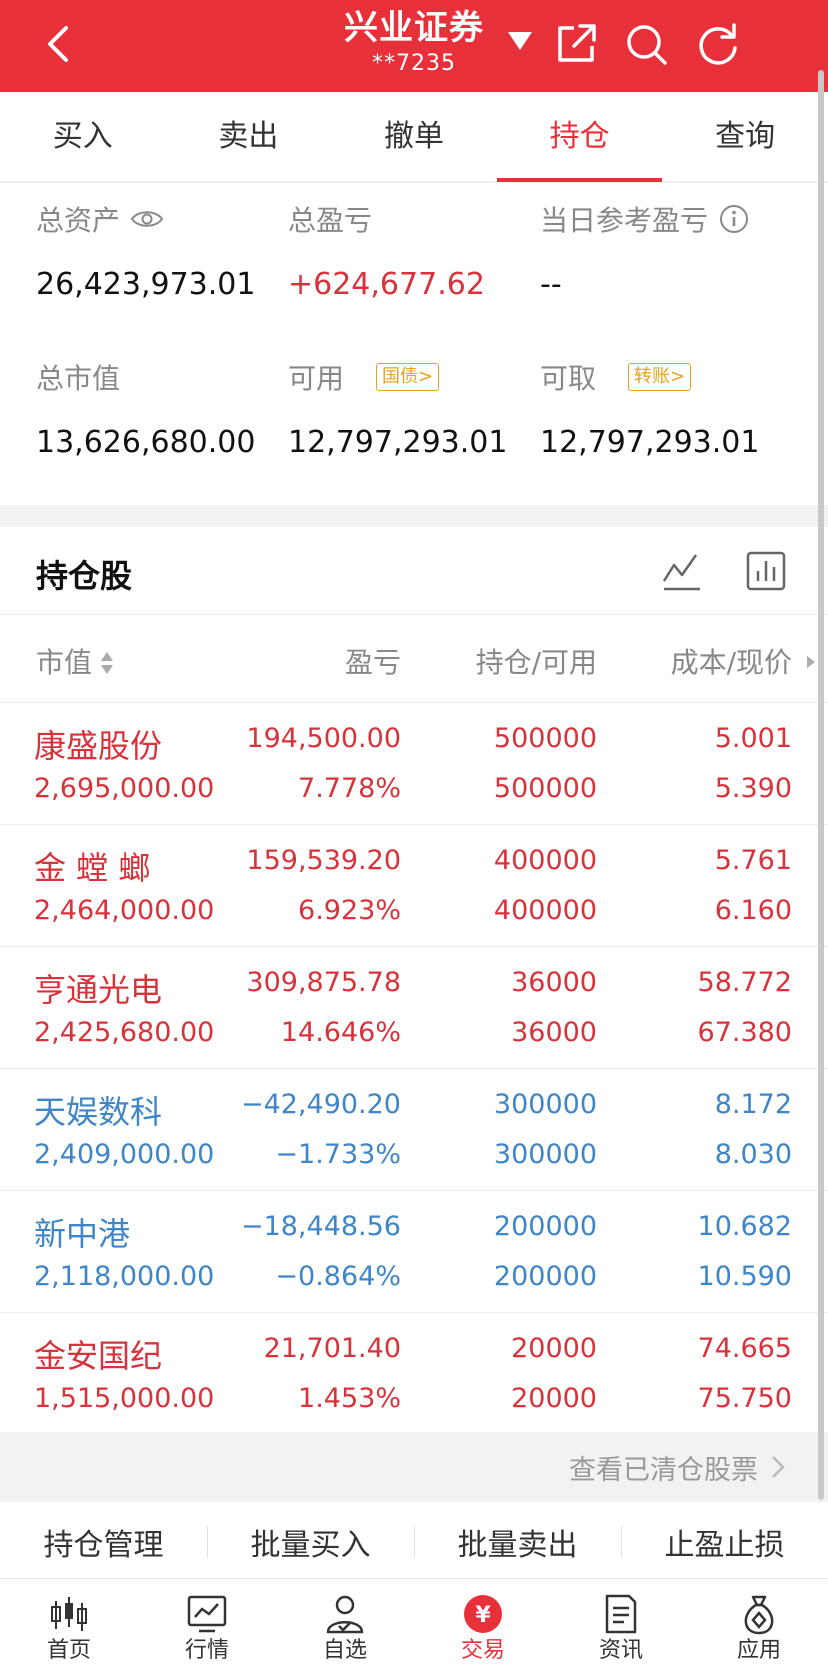 This screenshot has width=828, height=1671. What do you see at coordinates (753, 788) in the screenshot?
I see `current-price: 5.390` at bounding box center [753, 788].